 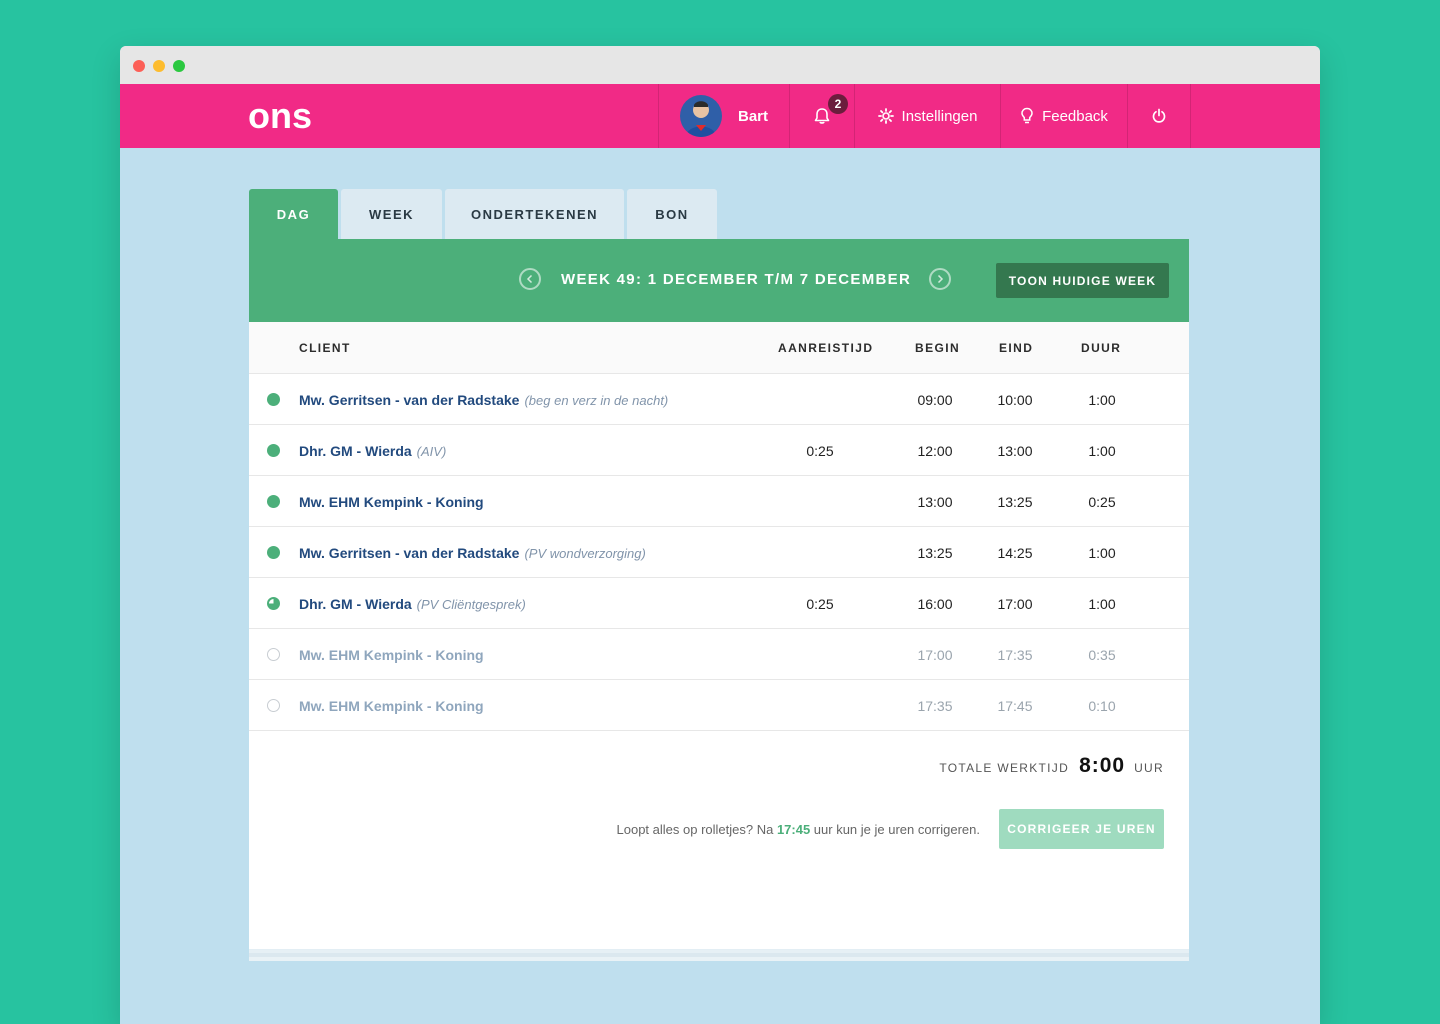 What do you see at coordinates (1004, 768) in the screenshot?
I see `total-label: TOTALE WERKTIJD` at bounding box center [1004, 768].